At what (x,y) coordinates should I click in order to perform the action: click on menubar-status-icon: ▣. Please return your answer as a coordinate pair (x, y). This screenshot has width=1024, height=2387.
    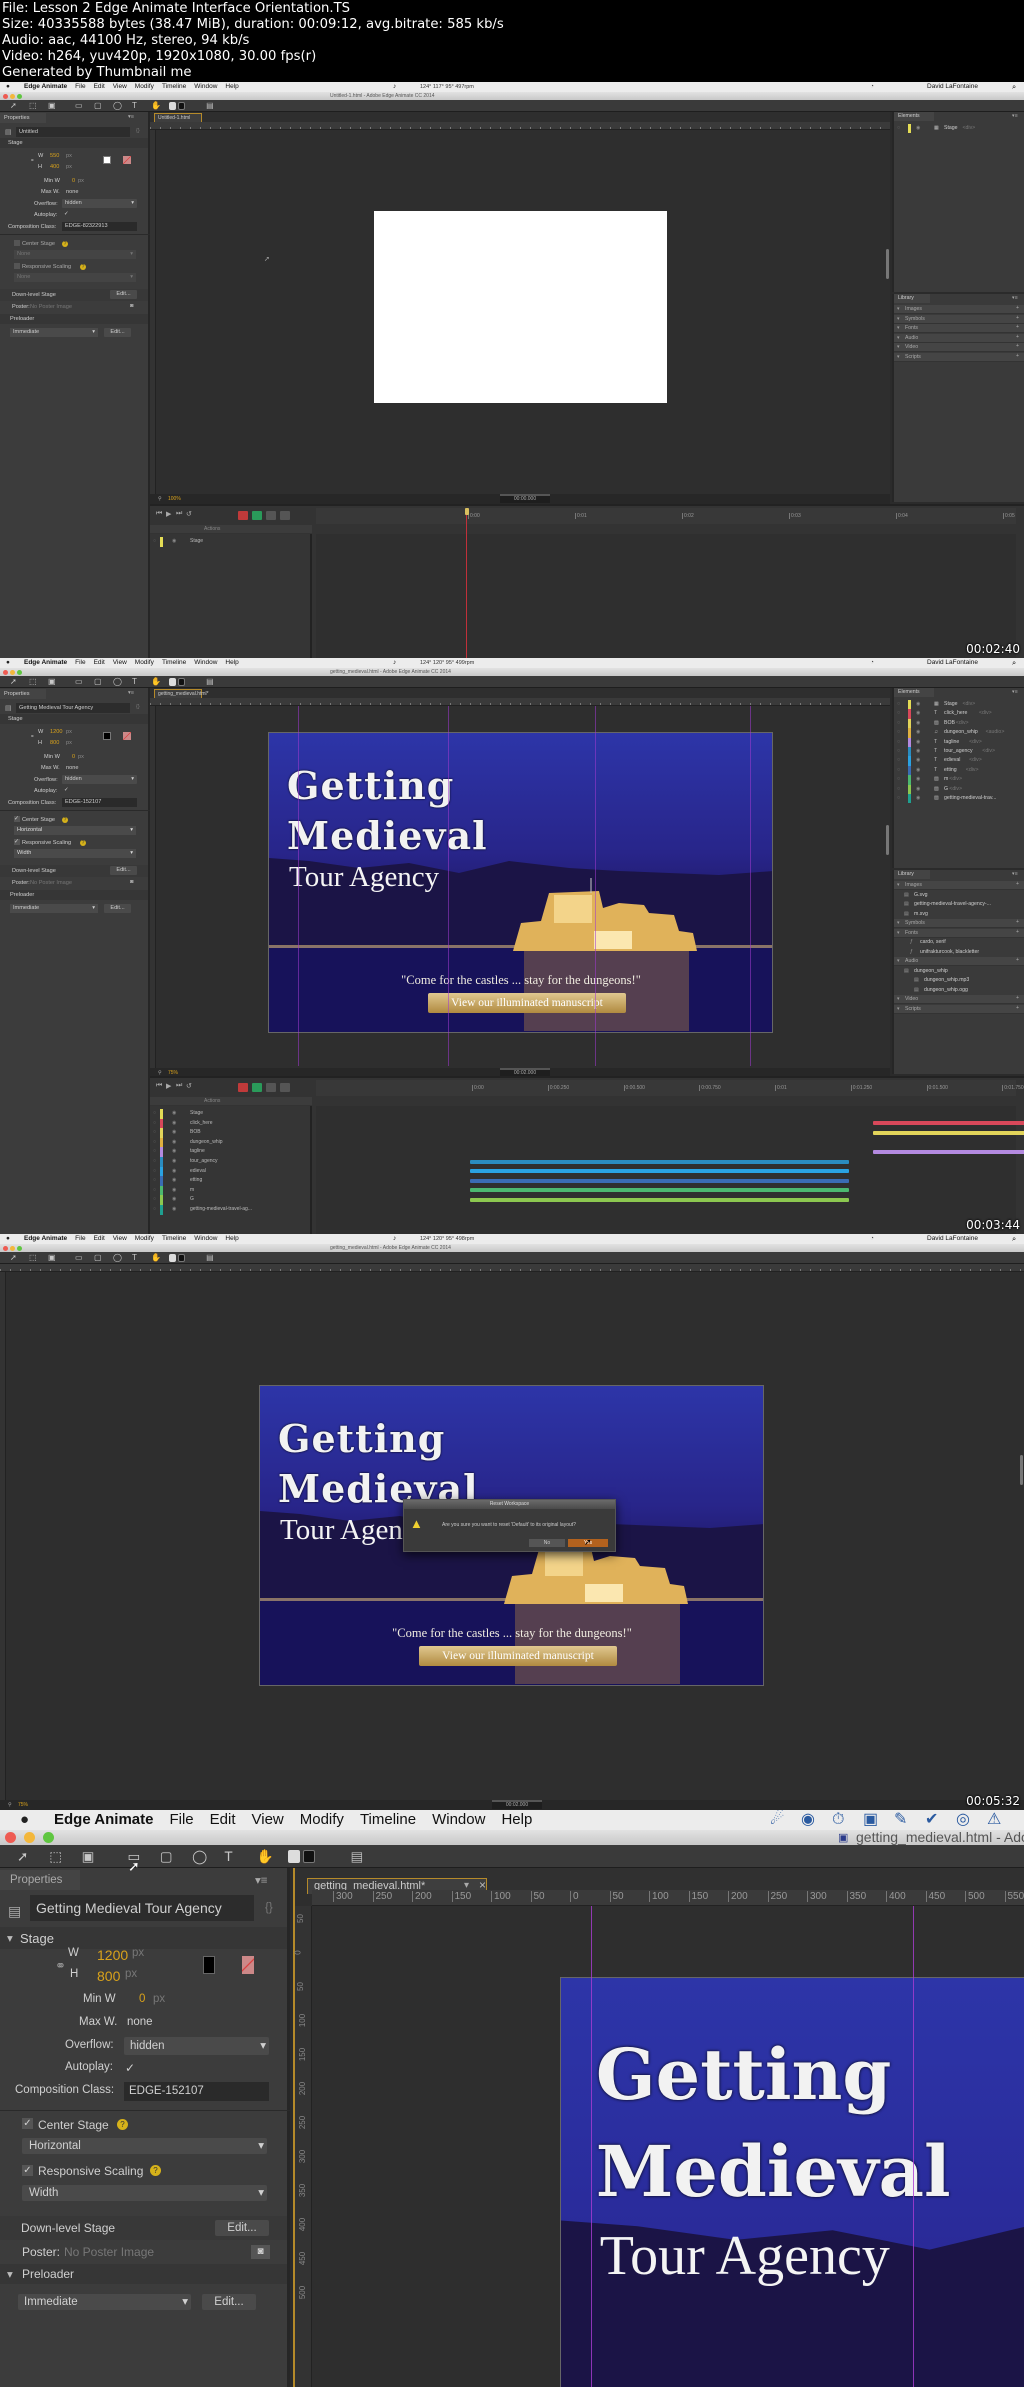
    Looking at the image, I should click on (870, 1820).